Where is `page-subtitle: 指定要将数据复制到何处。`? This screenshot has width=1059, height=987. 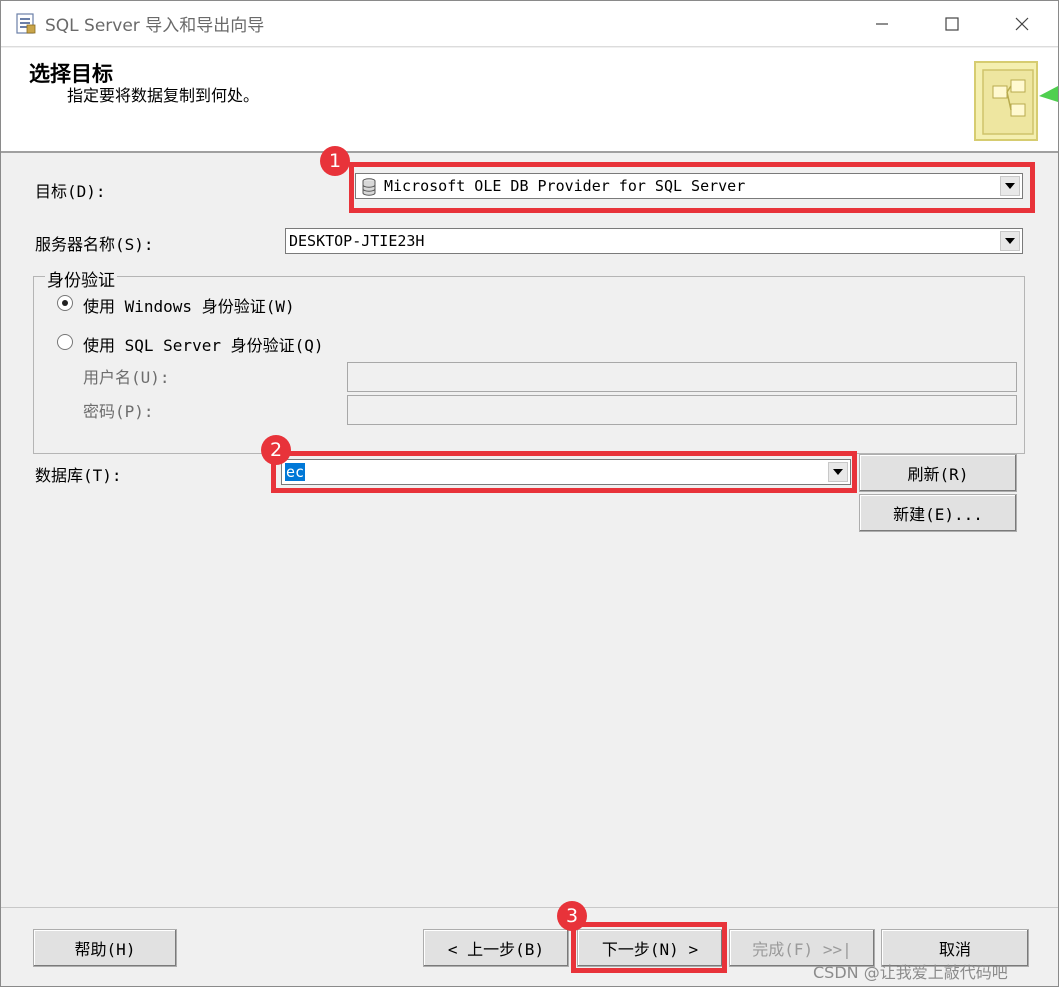 page-subtitle: 指定要将数据复制到何处。 is located at coordinates (163, 95).